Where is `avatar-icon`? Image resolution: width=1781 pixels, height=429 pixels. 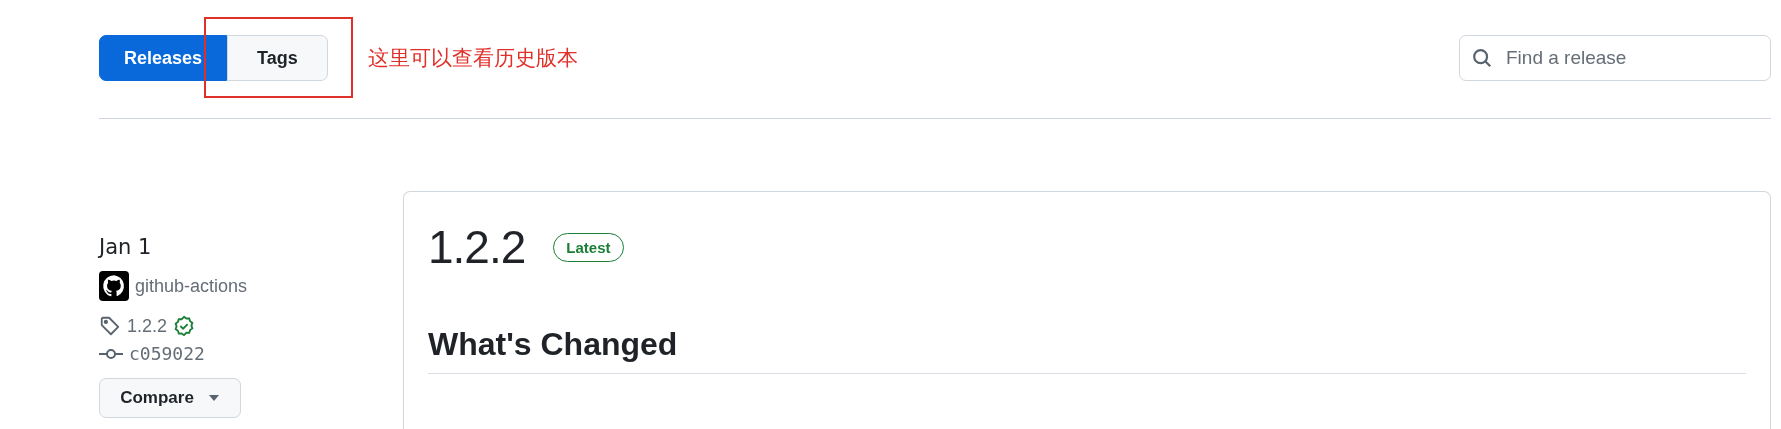
avatar-icon is located at coordinates (114, 286).